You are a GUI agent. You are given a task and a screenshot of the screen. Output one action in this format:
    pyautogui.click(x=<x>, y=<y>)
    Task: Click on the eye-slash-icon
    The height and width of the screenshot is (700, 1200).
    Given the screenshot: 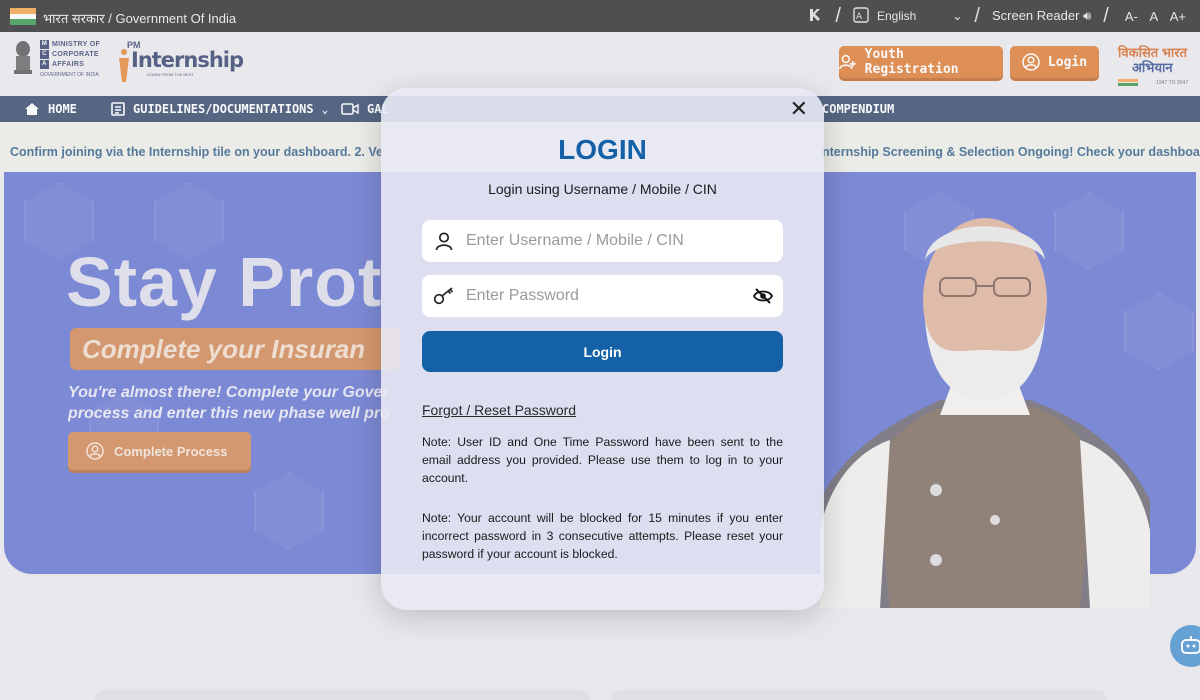 What is the action you would take?
    pyautogui.click(x=763, y=296)
    